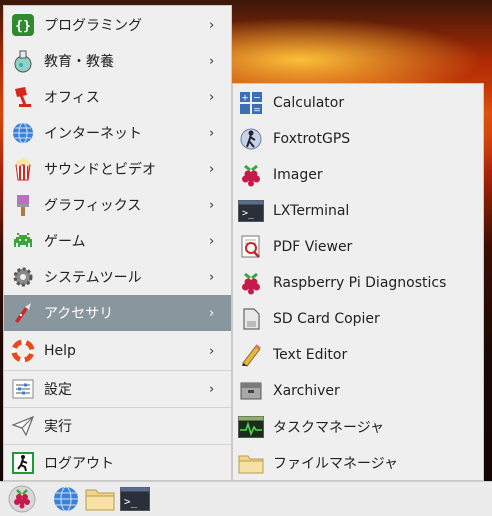 The width and height of the screenshot is (492, 516). I want to click on menu-item-system-tools: システムツール ›, so click(117, 277).